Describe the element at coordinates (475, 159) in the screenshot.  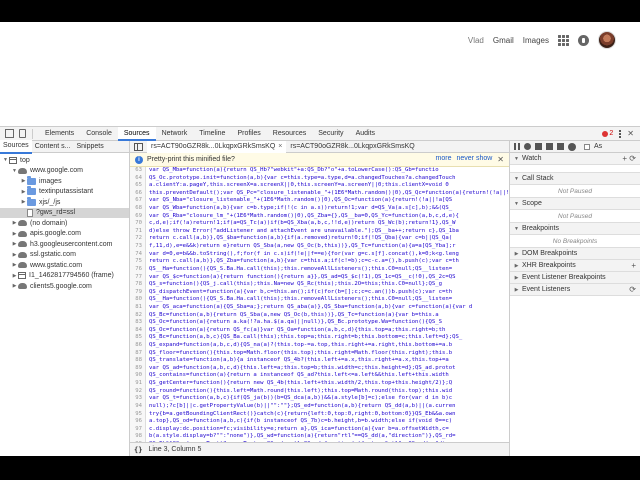
I see `infobar-never-show-link: never show` at that location.